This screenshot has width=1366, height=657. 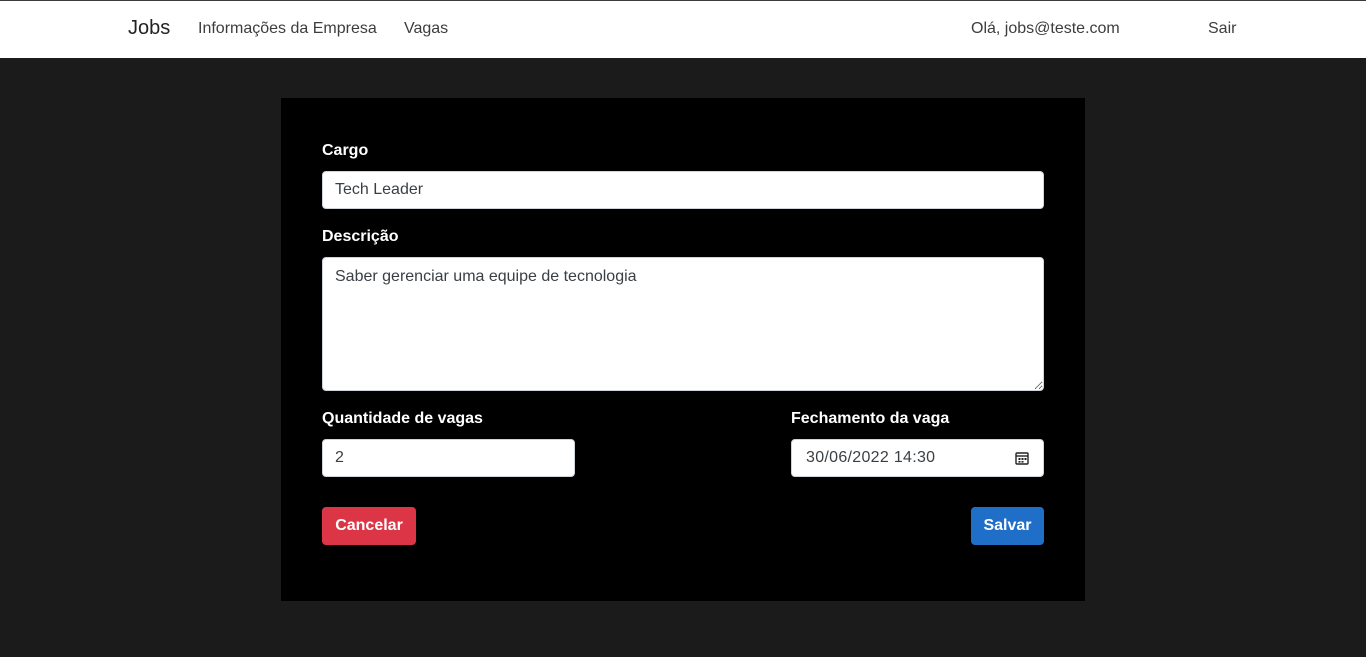 I want to click on quantidade-label: Quantidade de vagas, so click(x=402, y=418).